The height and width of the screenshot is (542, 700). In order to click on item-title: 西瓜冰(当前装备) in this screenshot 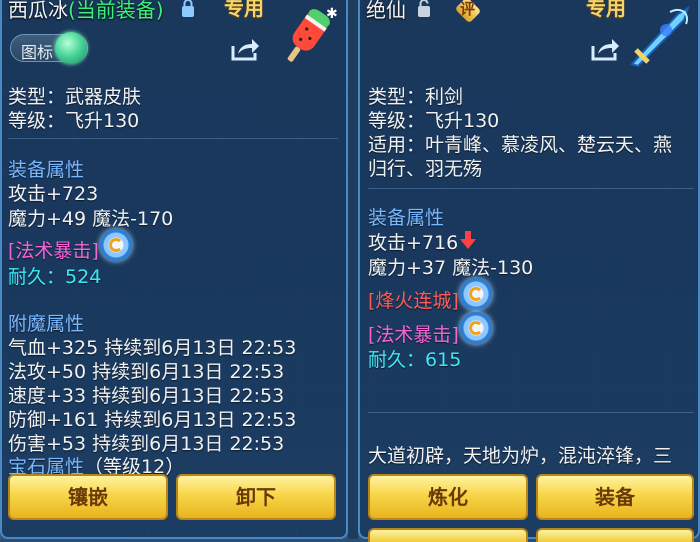, I will do `click(86, 11)`.